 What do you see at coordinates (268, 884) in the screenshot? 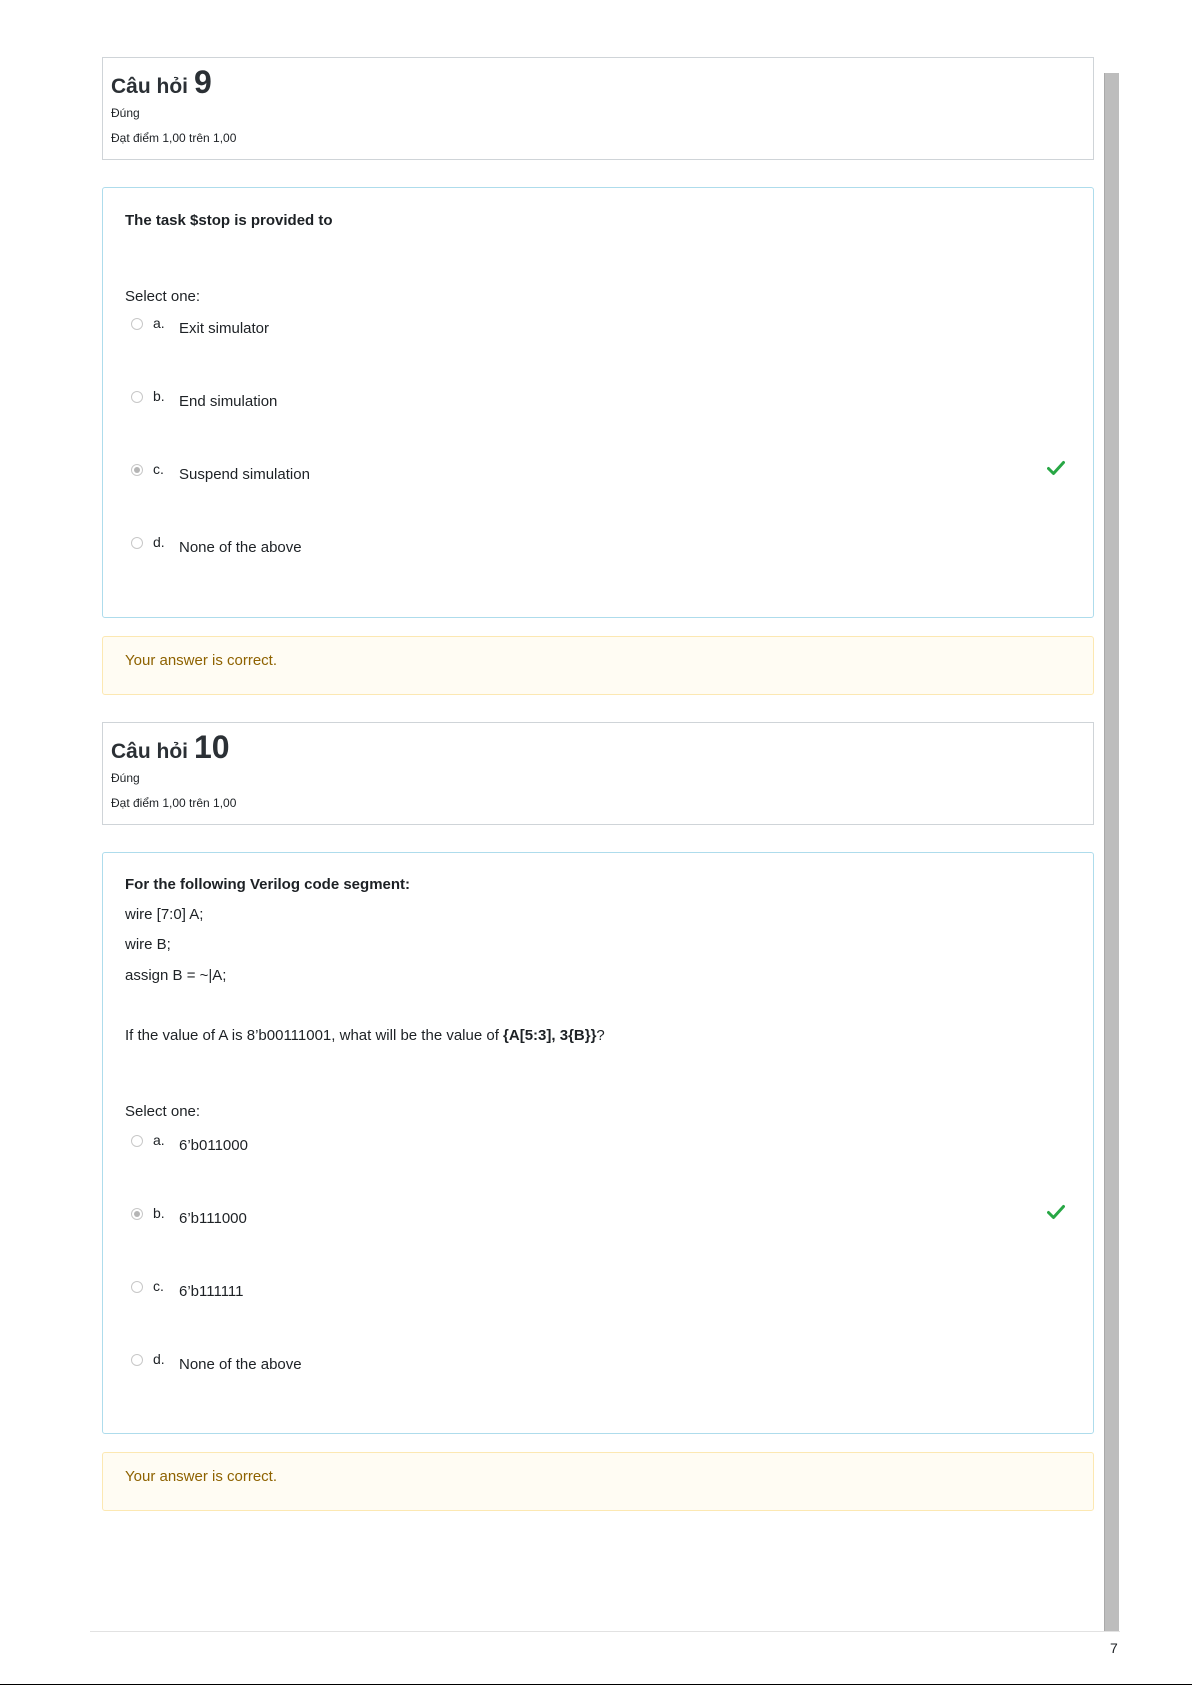
I see `question-10-text-heading: For the following Verilog code segment:` at bounding box center [268, 884].